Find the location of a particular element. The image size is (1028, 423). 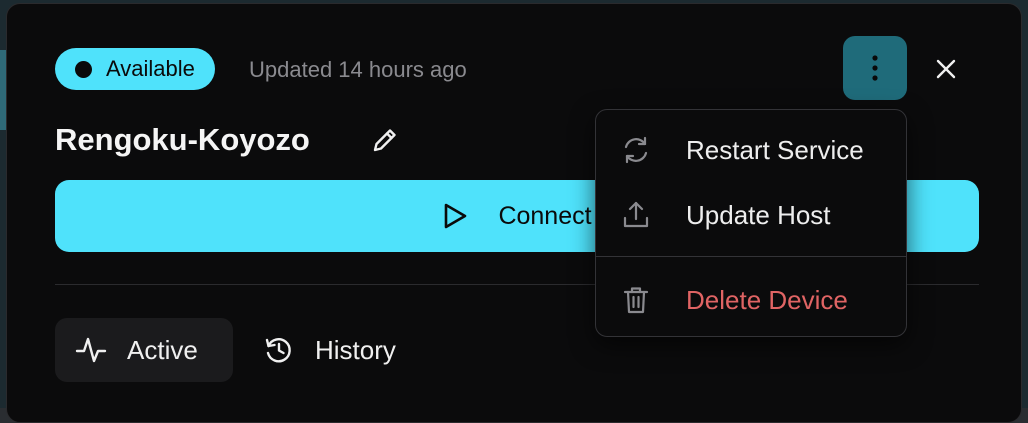

menu-divider is located at coordinates (751, 256).